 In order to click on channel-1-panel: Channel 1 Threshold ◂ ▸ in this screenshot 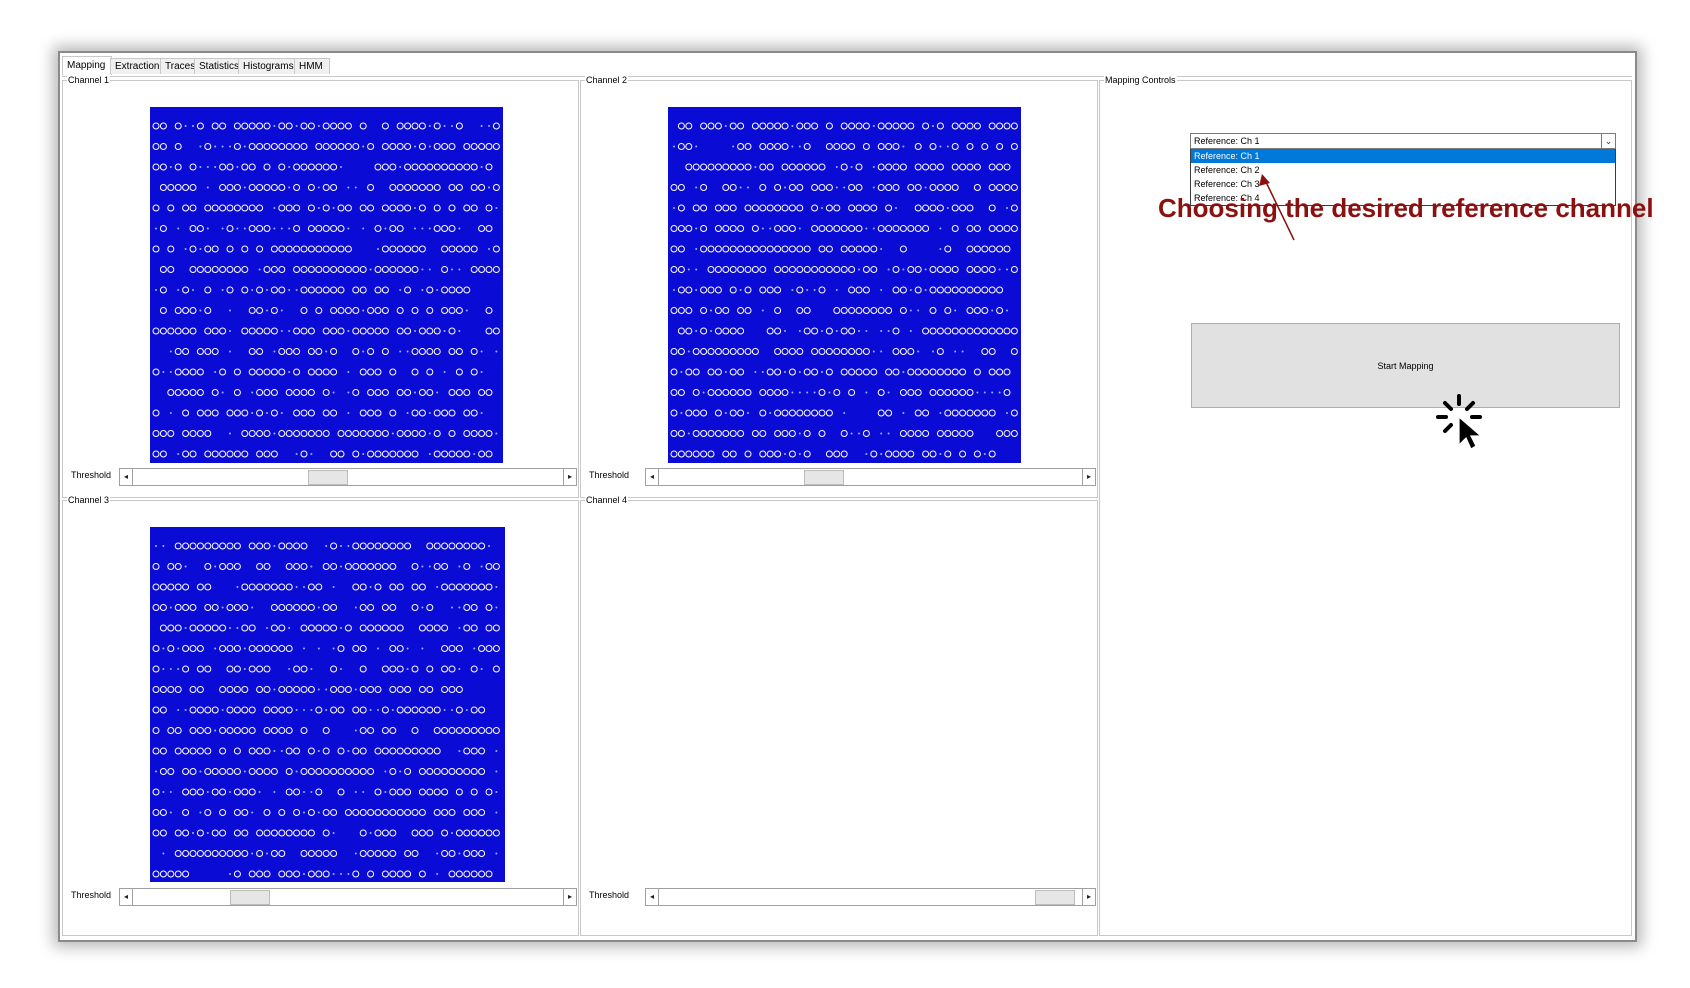, I will do `click(320, 286)`.